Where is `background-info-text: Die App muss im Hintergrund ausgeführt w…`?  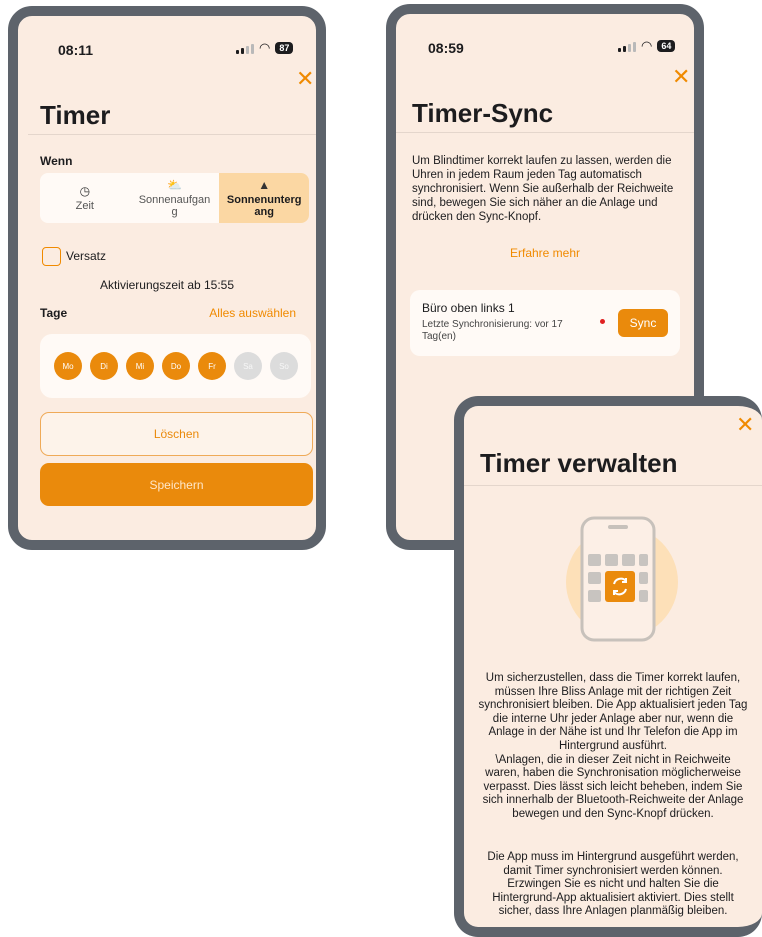
background-info-text: Die App muss im Hintergrund ausgeführt w… is located at coordinates (613, 884).